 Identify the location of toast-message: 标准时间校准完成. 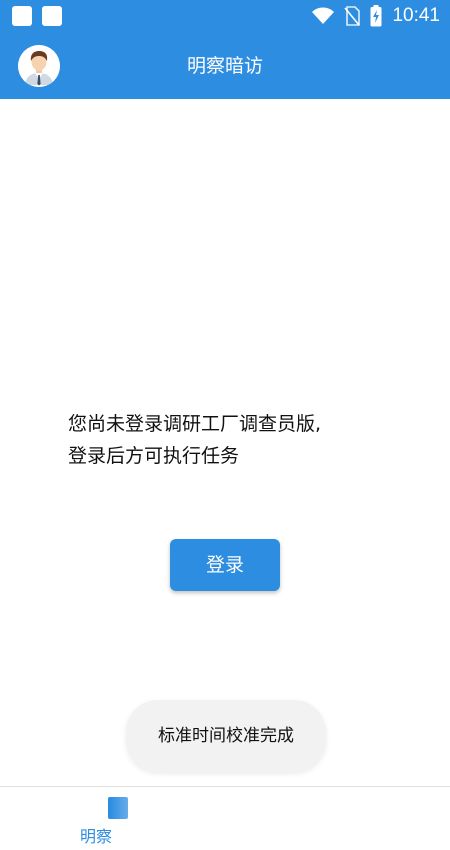
(226, 736).